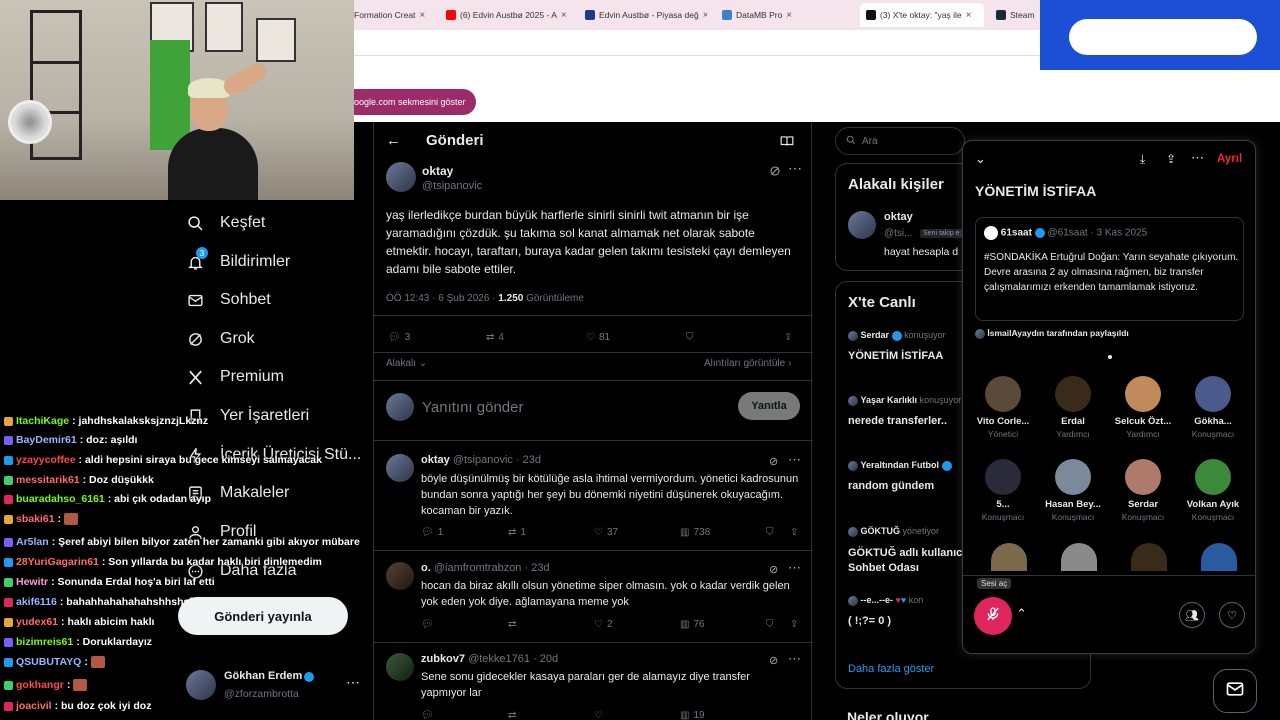  Describe the element at coordinates (510, 15) in the screenshot. I see `browser-tab: (6) Edvin Austbø 2025 - A ×` at that location.